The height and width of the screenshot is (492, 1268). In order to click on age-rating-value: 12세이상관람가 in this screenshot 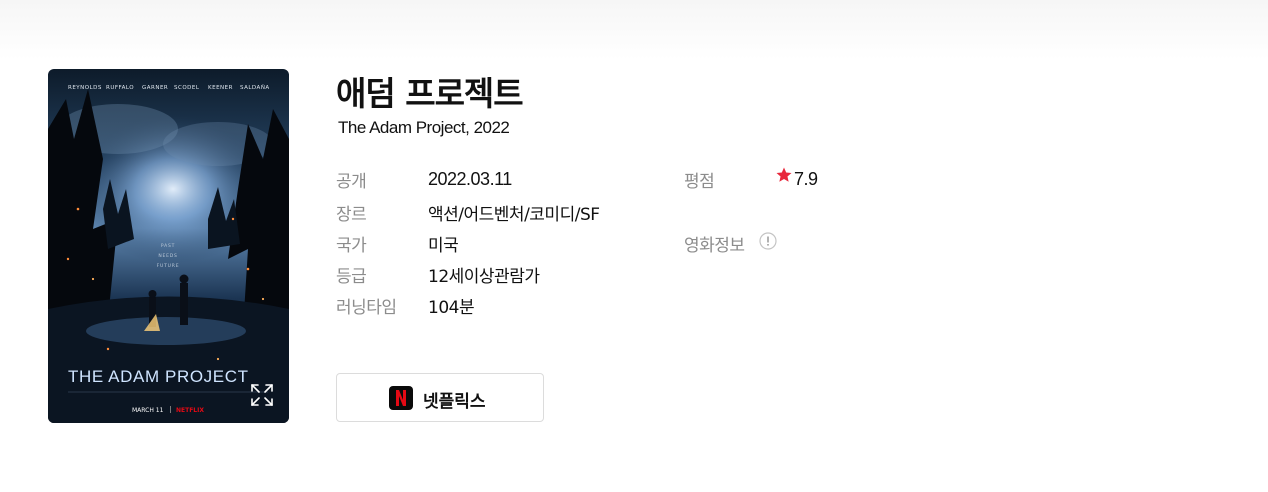, I will do `click(484, 277)`.